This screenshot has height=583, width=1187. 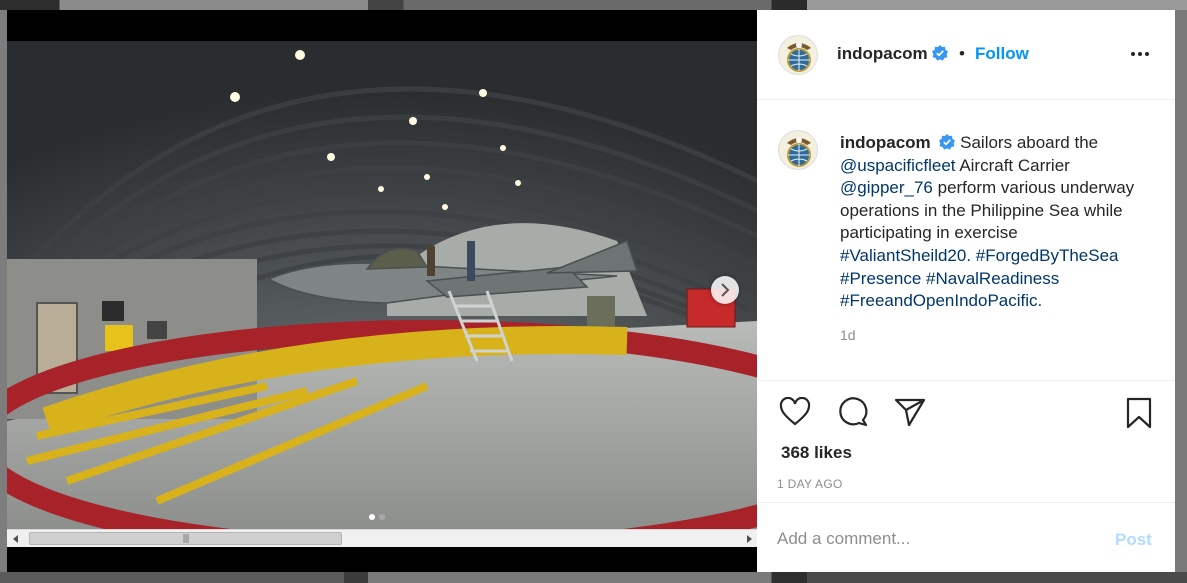 What do you see at coordinates (1139, 413) in the screenshot?
I see `bookmark-icon` at bounding box center [1139, 413].